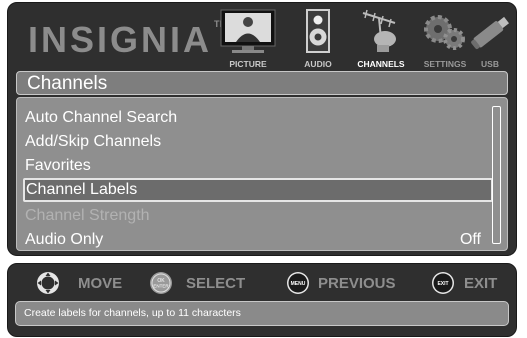 Image resolution: width=527 pixels, height=338 pixels. I want to click on exit-icon-text: EXIT, so click(442, 284).